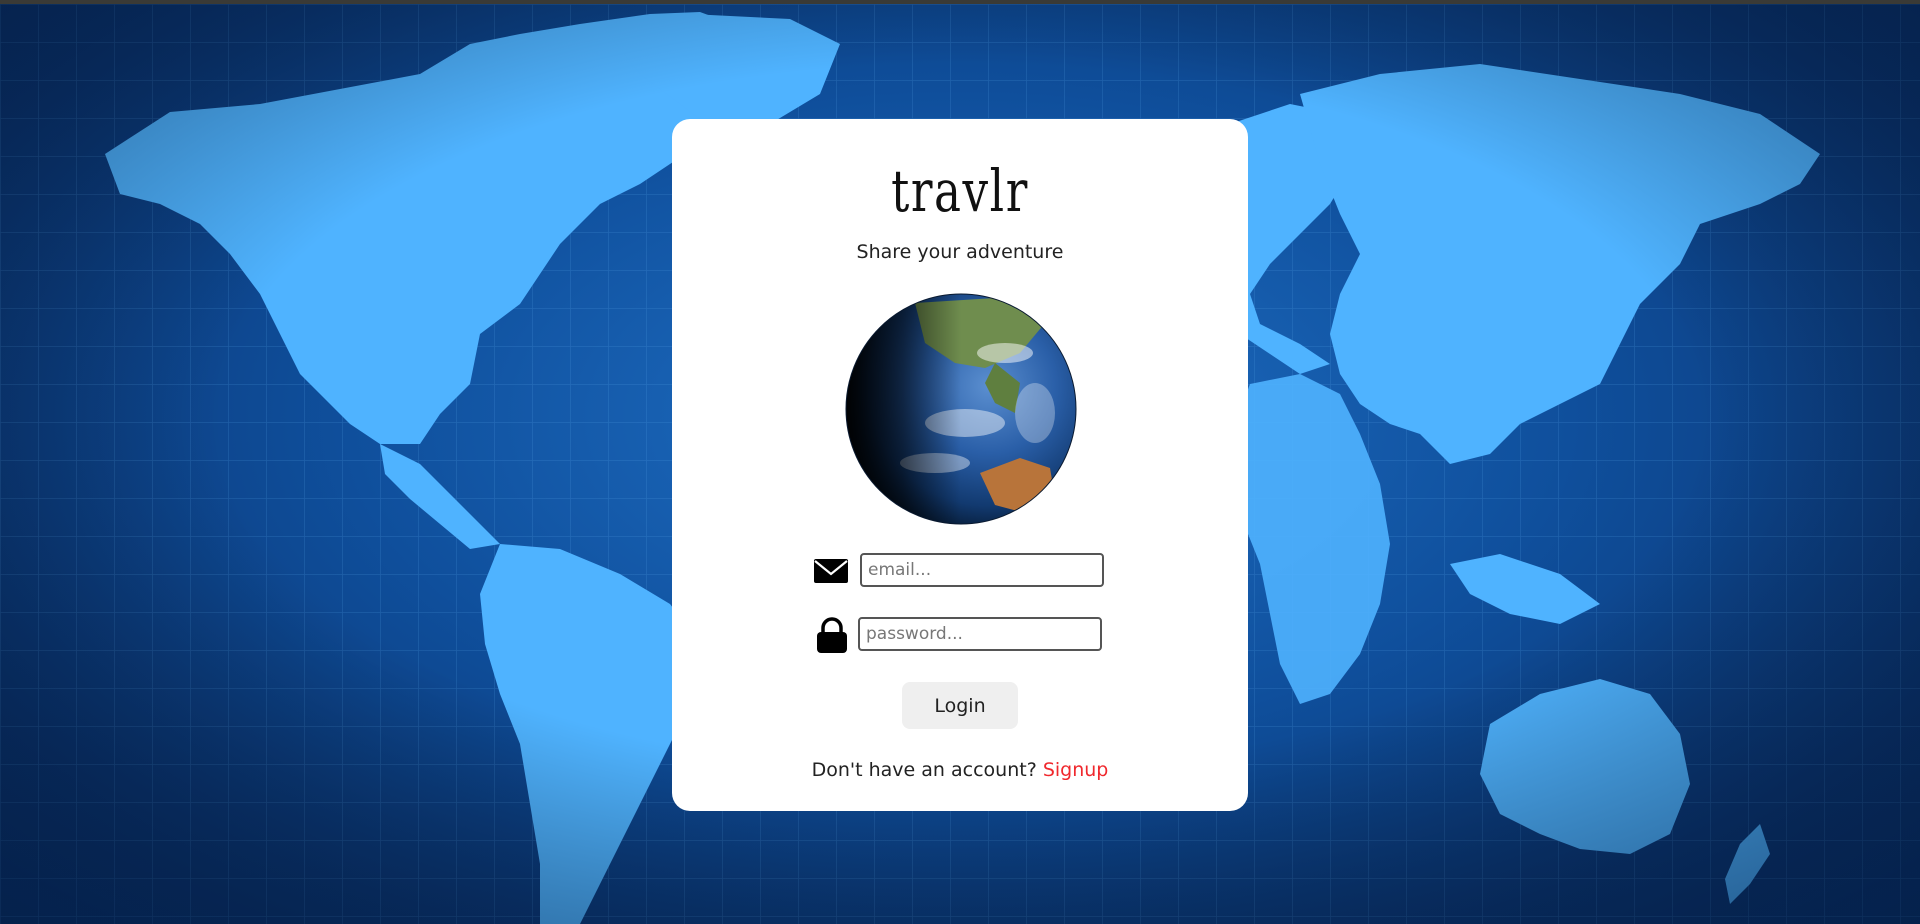  What do you see at coordinates (961, 409) in the screenshot?
I see `globe-image` at bounding box center [961, 409].